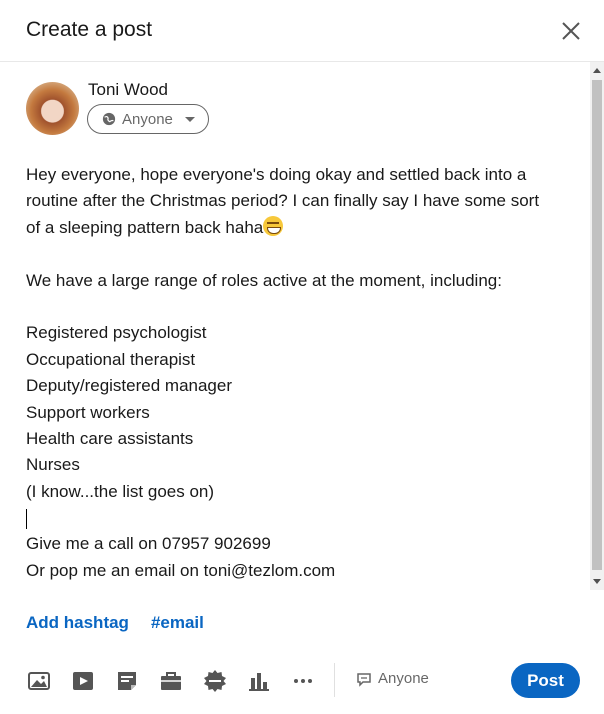  What do you see at coordinates (189, 119) in the screenshot?
I see `caret-down-icon` at bounding box center [189, 119].